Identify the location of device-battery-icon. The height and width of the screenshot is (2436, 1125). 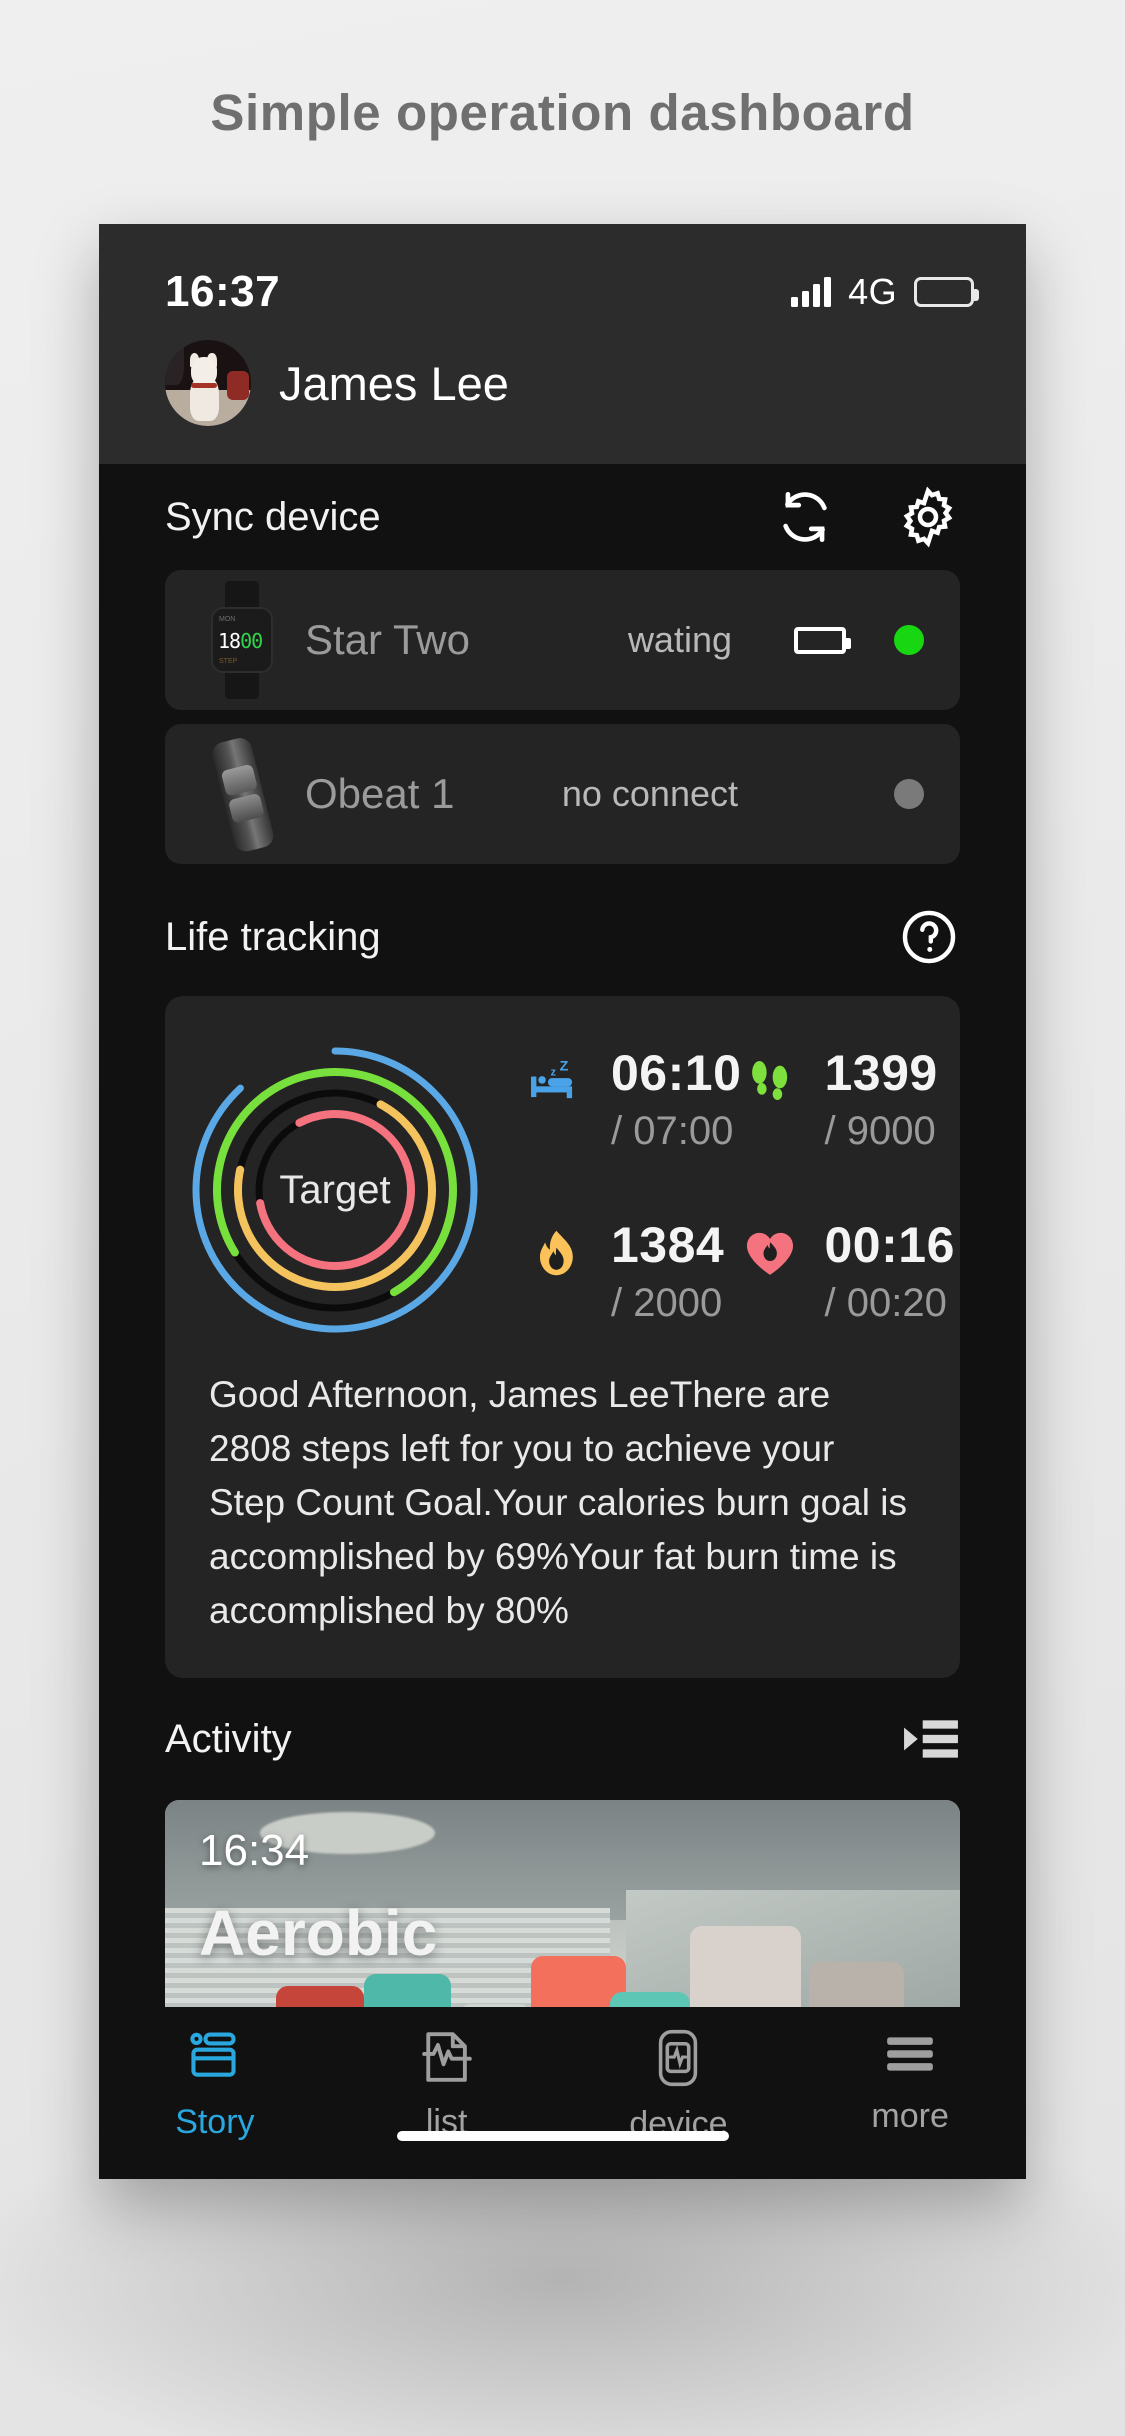
(822, 640).